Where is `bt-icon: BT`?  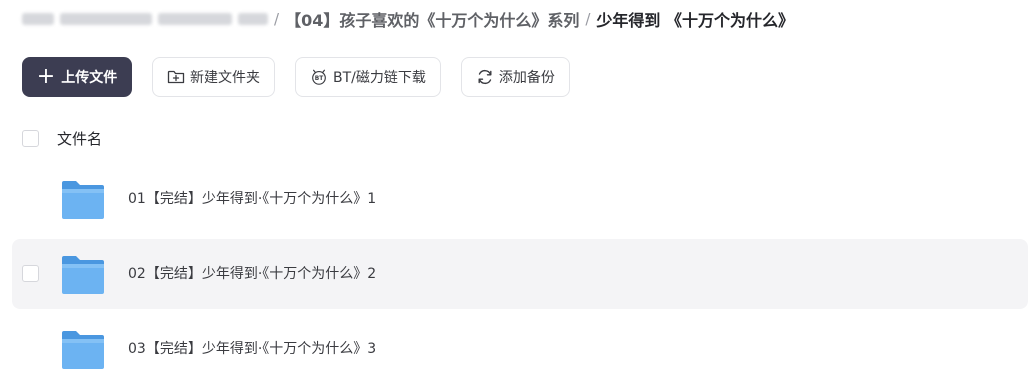 bt-icon: BT is located at coordinates (319, 77).